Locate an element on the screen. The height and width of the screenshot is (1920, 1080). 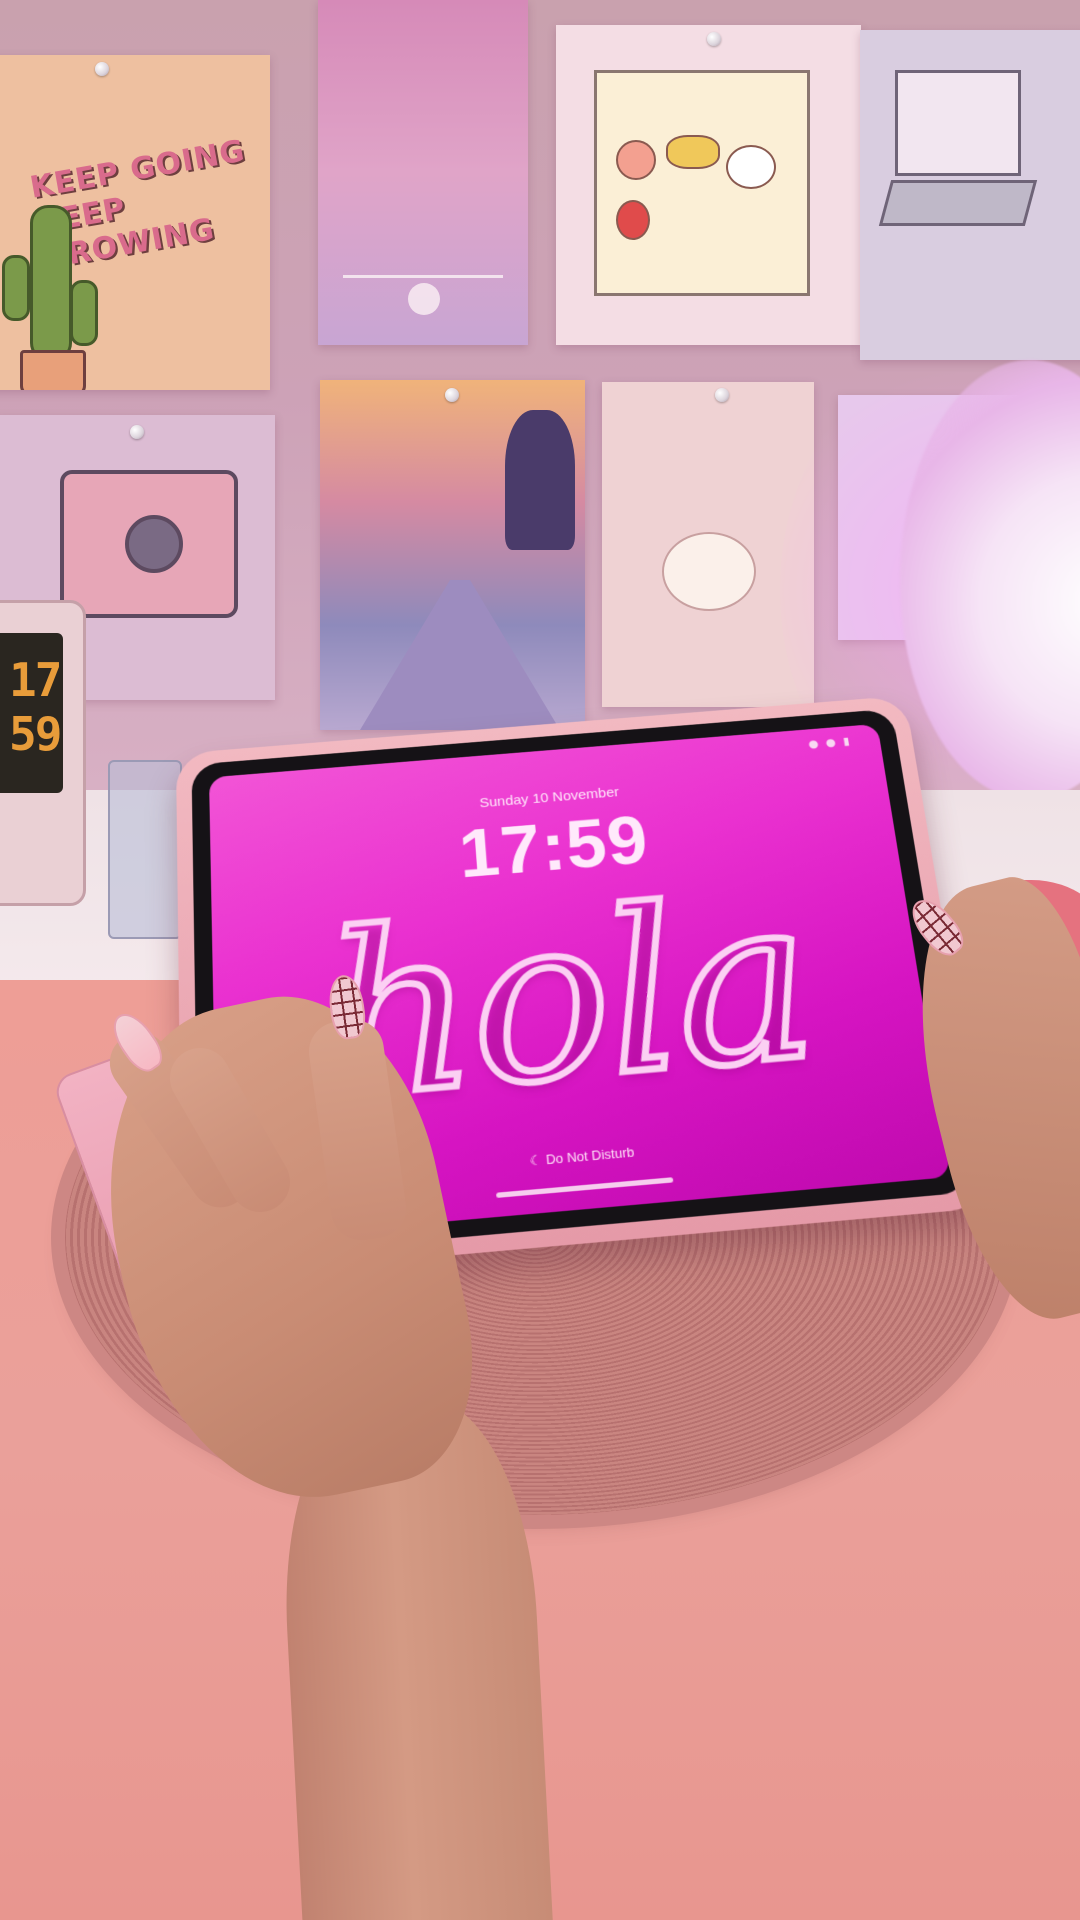
pixel-display: 17 59 is located at coordinates (31, 713).